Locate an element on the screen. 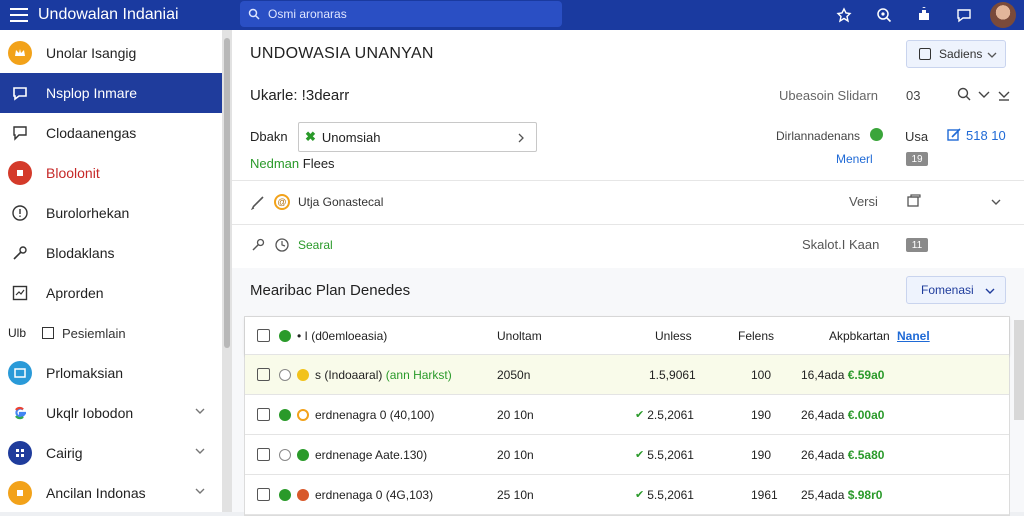 The height and width of the screenshot is (516, 1024). sidebar-item-10: Cairig is located at coordinates (111, 453).